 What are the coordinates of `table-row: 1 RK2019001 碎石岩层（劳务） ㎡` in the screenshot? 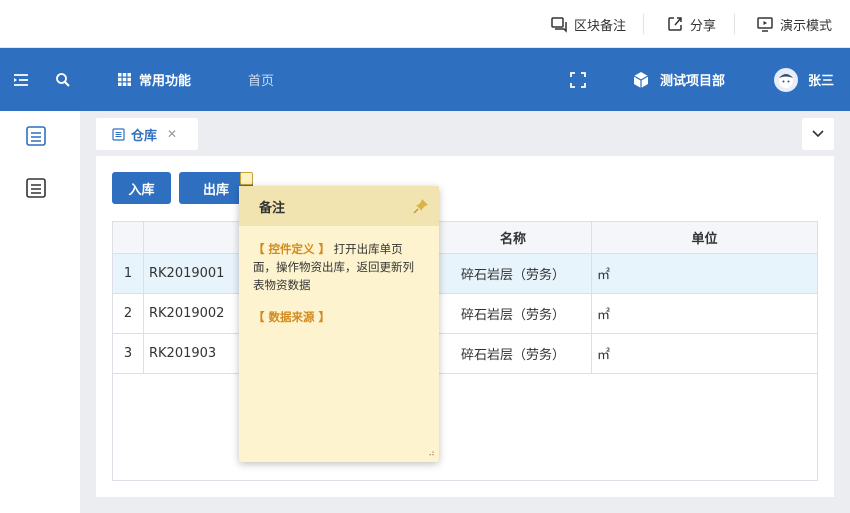 It's located at (465, 274).